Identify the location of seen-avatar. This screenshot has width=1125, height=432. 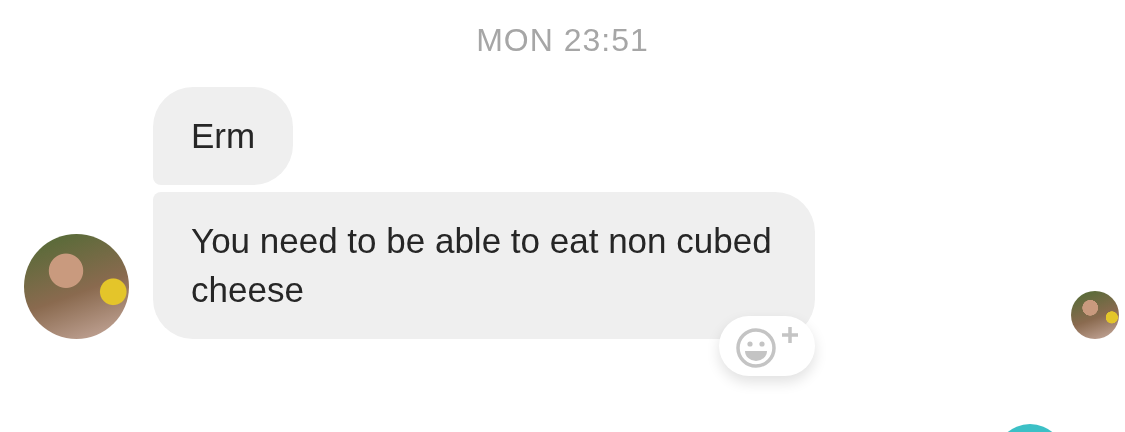
(1095, 315).